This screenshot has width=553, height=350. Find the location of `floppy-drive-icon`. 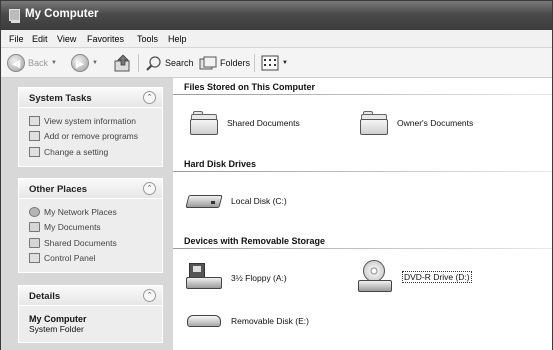

floppy-drive-icon is located at coordinates (204, 278).